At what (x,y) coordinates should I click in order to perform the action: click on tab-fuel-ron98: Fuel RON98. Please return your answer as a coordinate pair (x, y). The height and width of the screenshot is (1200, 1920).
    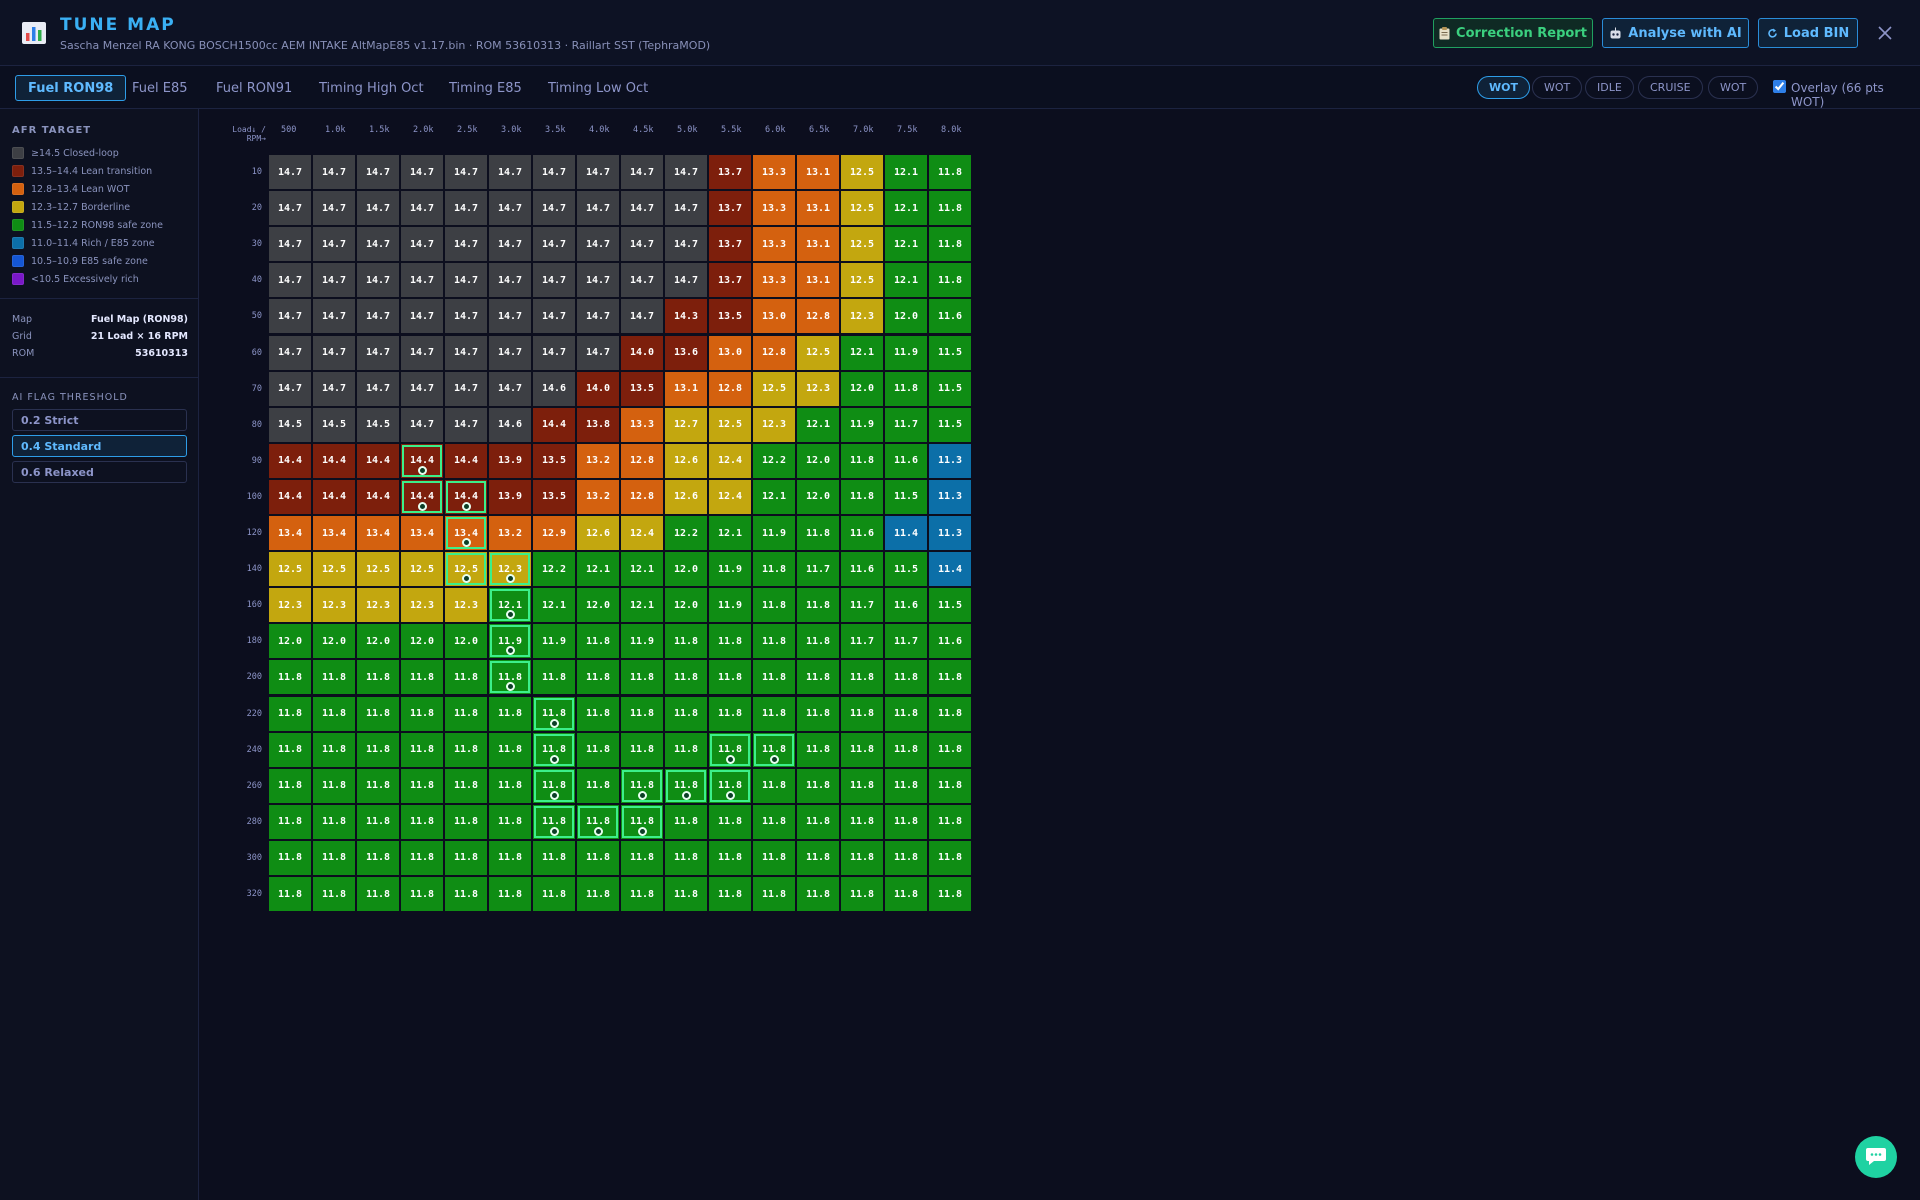
    Looking at the image, I should click on (71, 88).